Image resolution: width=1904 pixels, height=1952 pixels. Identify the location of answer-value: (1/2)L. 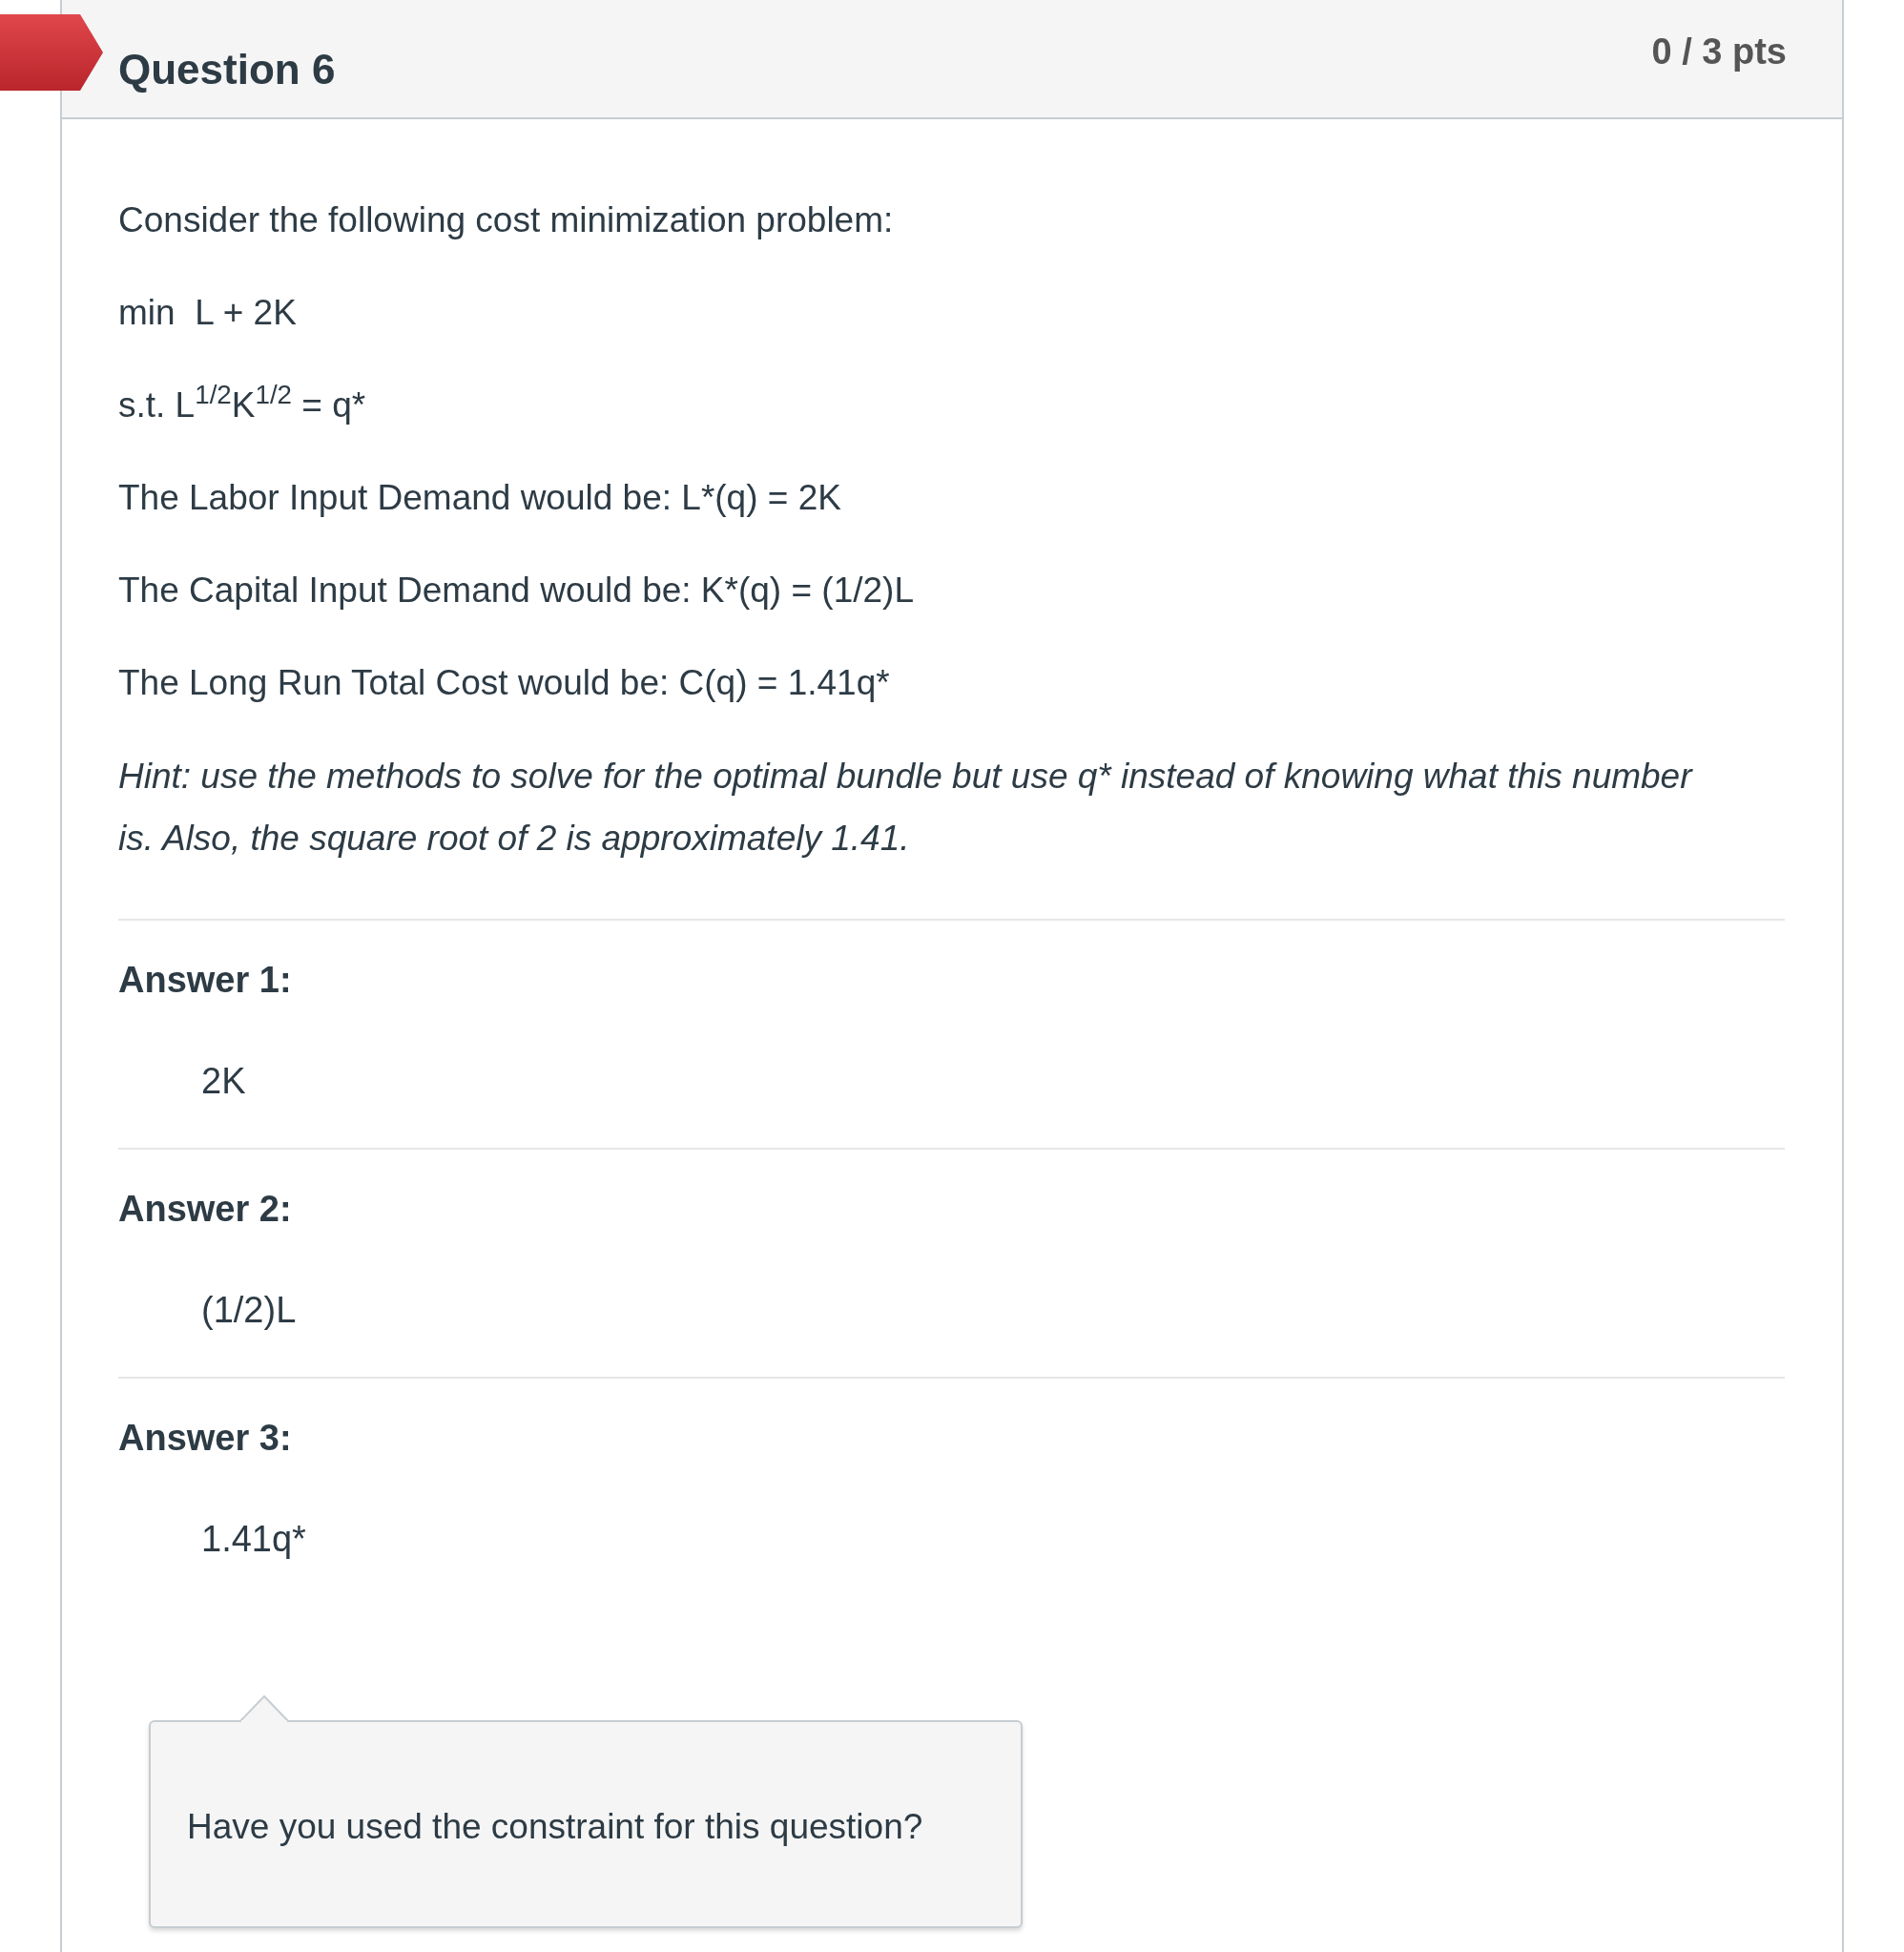
(249, 1310).